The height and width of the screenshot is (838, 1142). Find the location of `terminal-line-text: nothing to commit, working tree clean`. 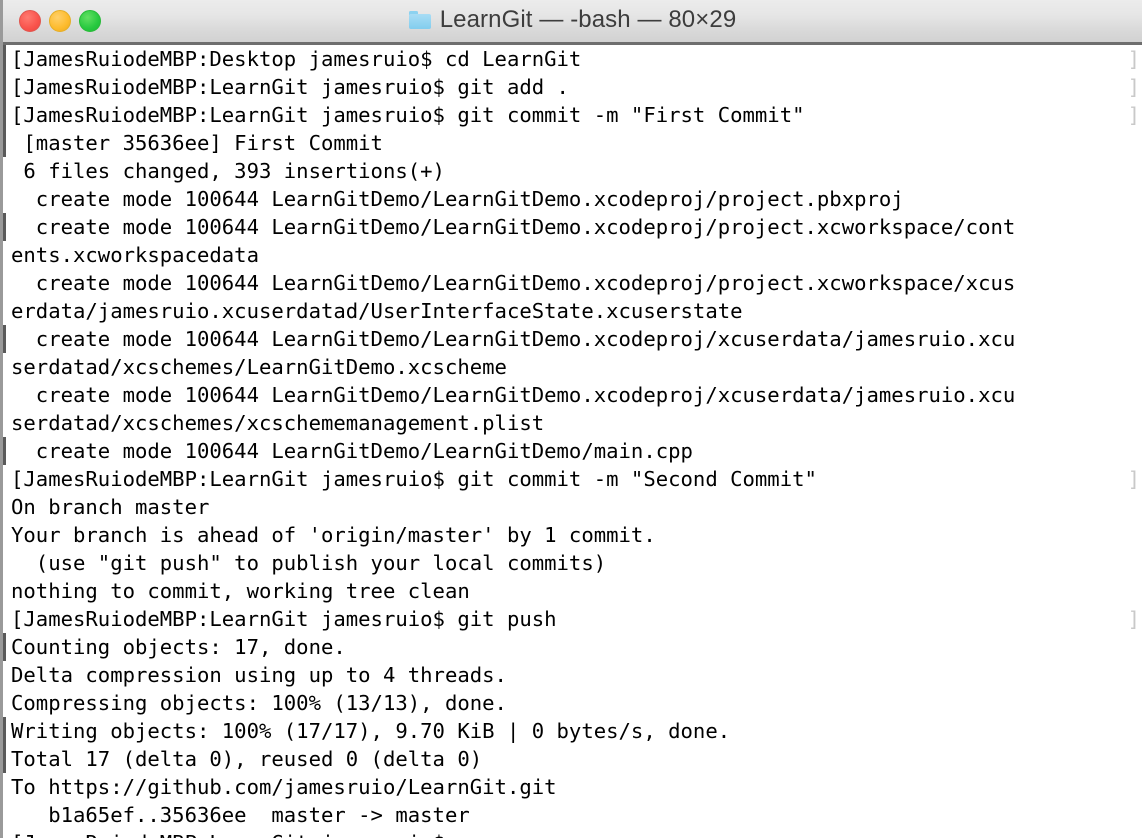

terminal-line-text: nothing to commit, working tree clean is located at coordinates (240, 591).